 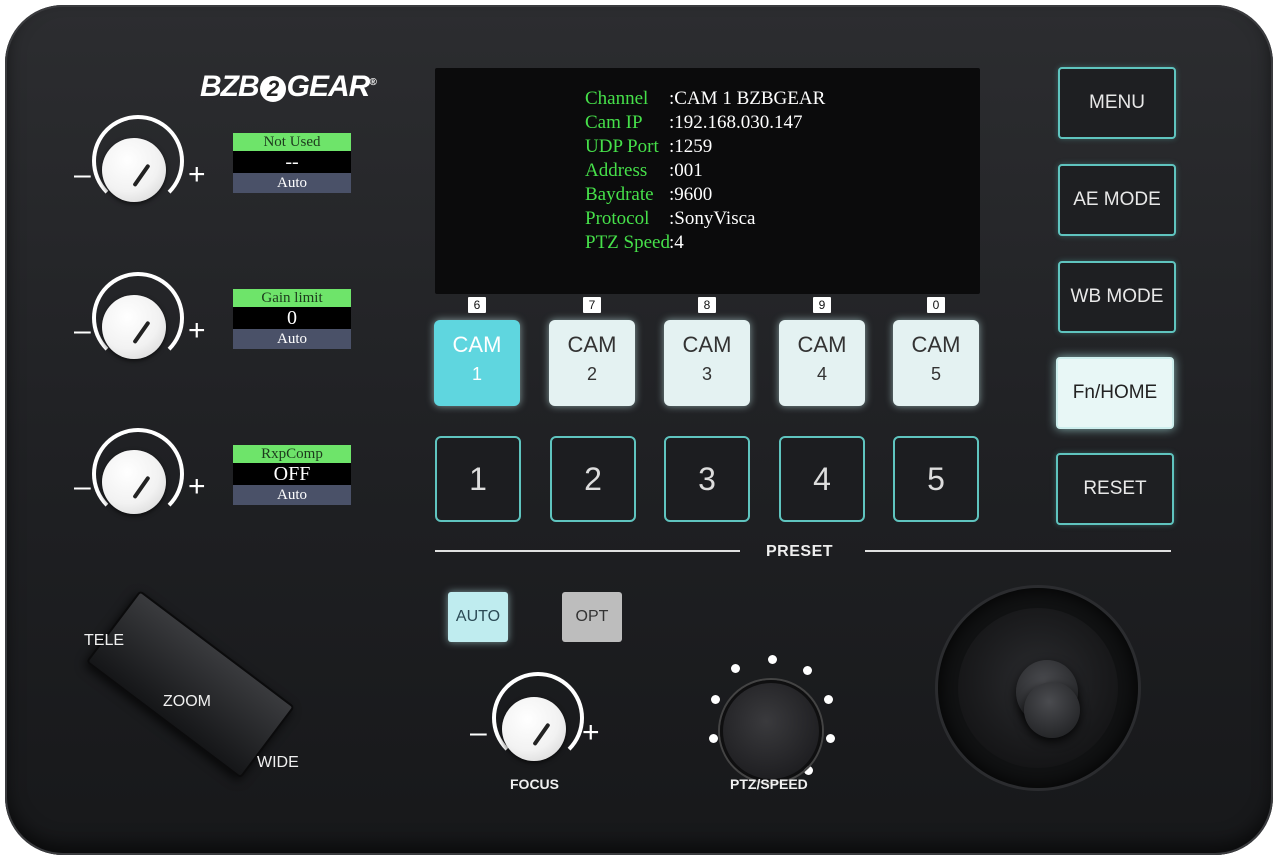 What do you see at coordinates (691, 146) in the screenshot?
I see `screen-value: :1259` at bounding box center [691, 146].